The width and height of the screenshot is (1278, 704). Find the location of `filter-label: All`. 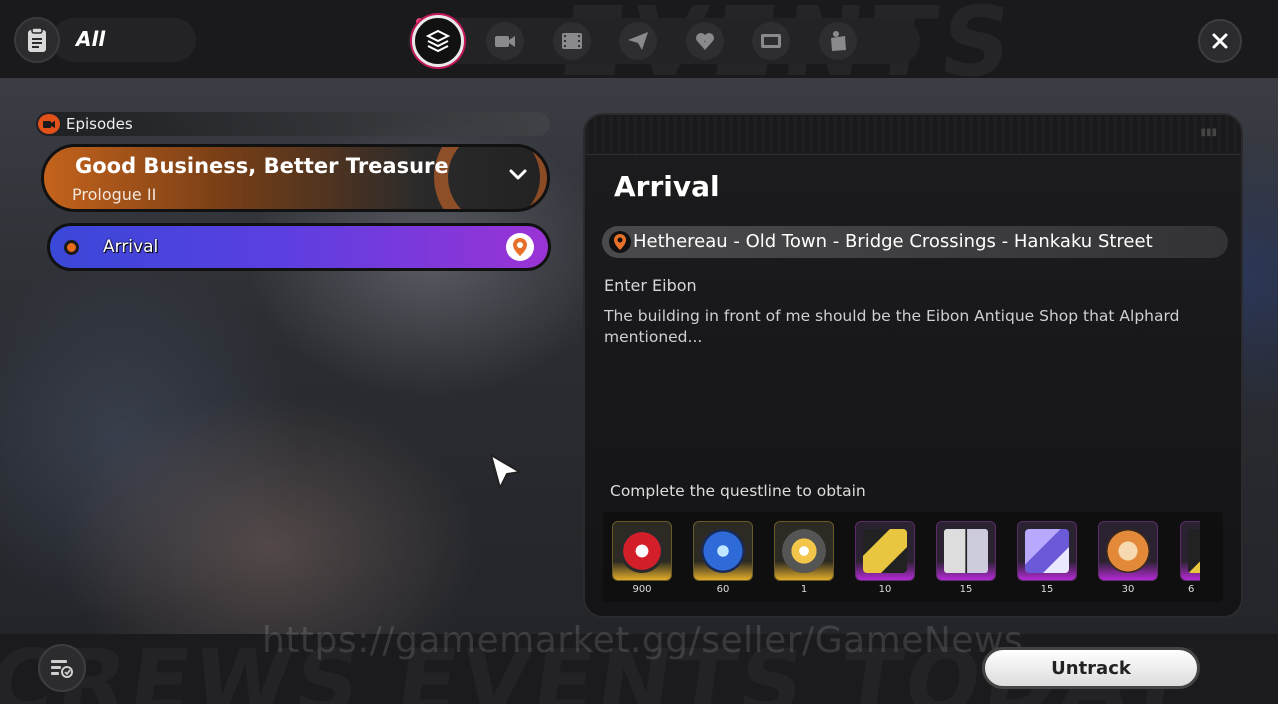

filter-label: All is located at coordinates (90, 39).